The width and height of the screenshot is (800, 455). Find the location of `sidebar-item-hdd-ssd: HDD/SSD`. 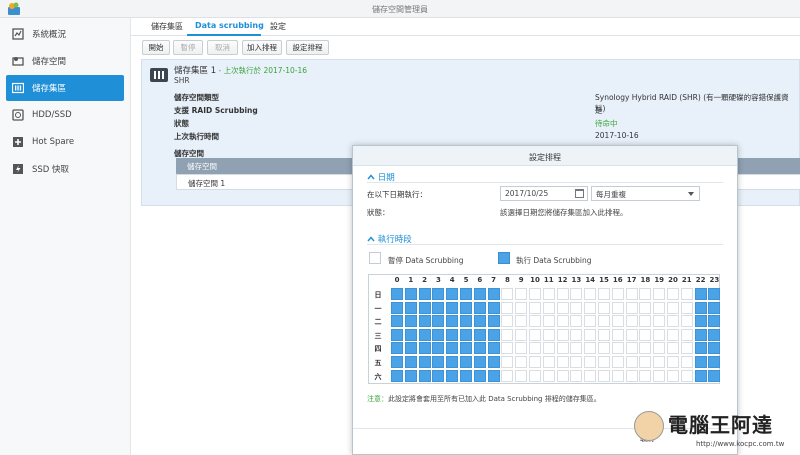

sidebar-item-hdd-ssd: HDD/SSD is located at coordinates (65, 115).